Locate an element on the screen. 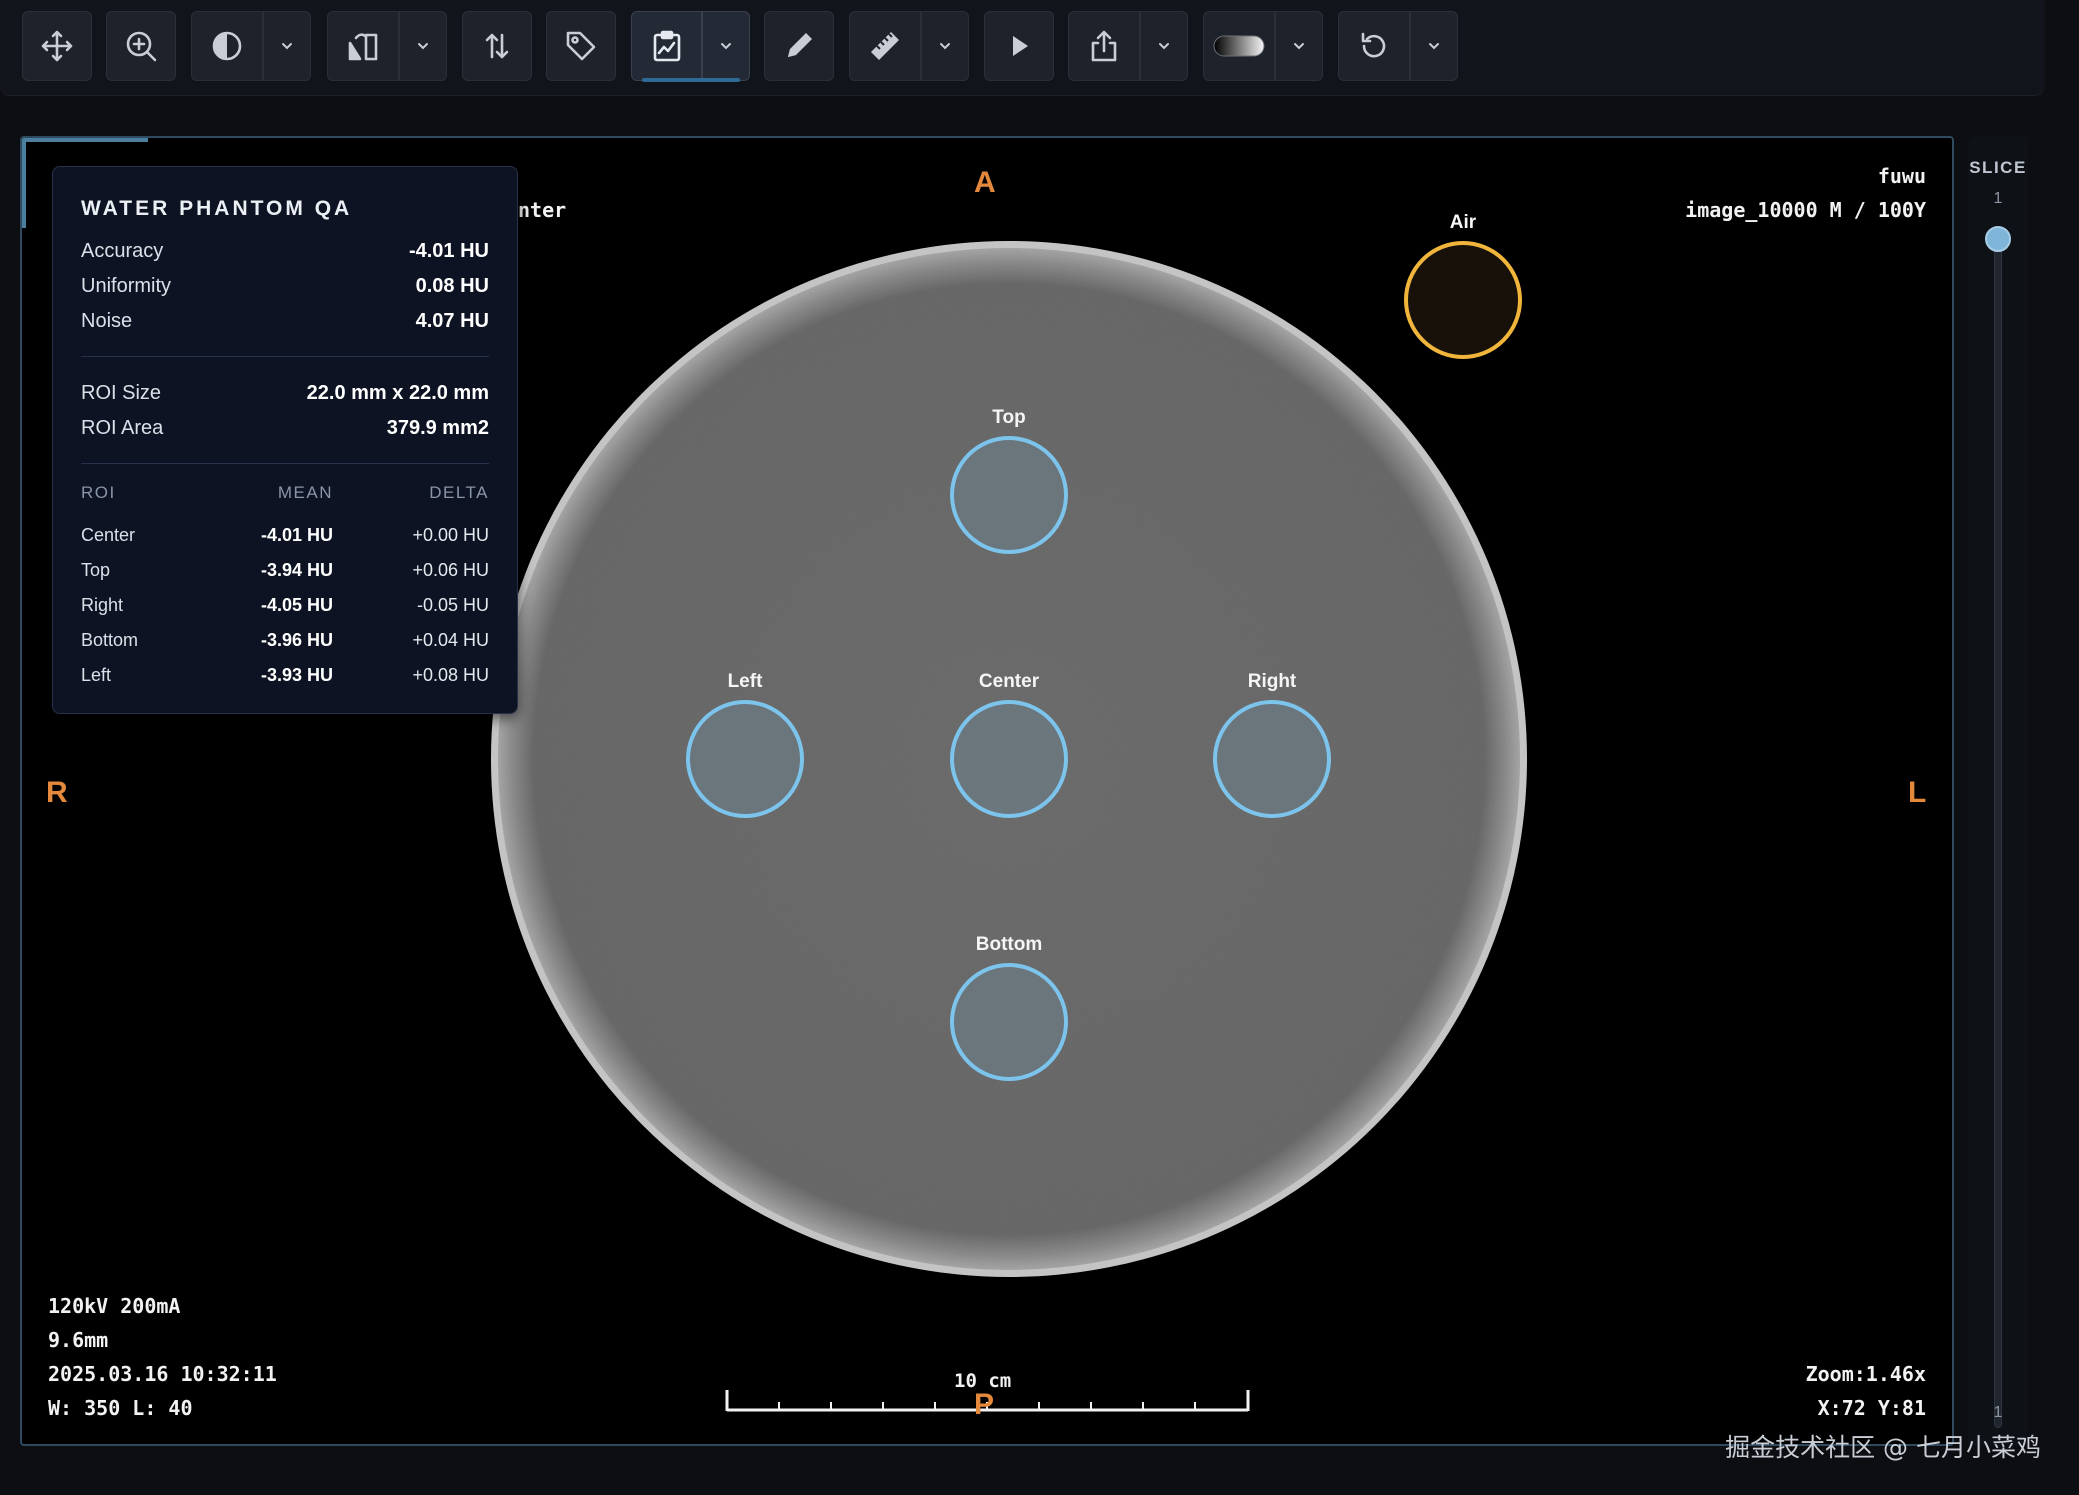 The height and width of the screenshot is (1495, 2079). export-button is located at coordinates (1104, 46).